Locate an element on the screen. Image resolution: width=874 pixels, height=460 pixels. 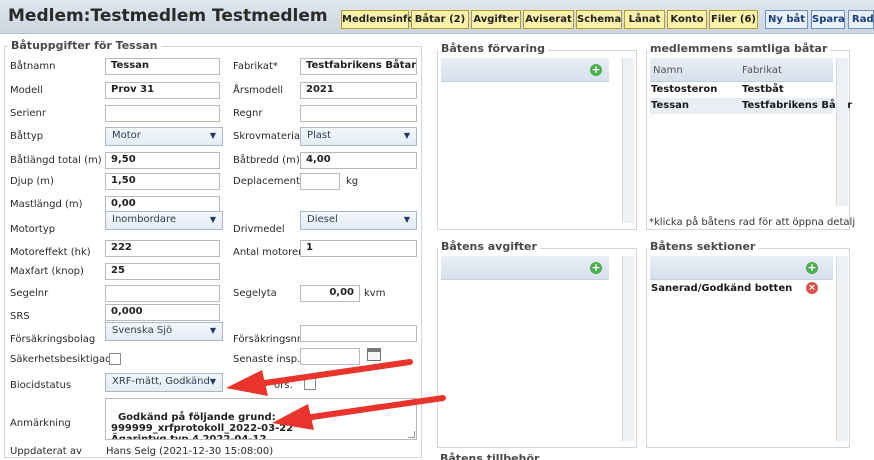
tab-medlemsinfo: Medlemsinfo is located at coordinates (377, 19).